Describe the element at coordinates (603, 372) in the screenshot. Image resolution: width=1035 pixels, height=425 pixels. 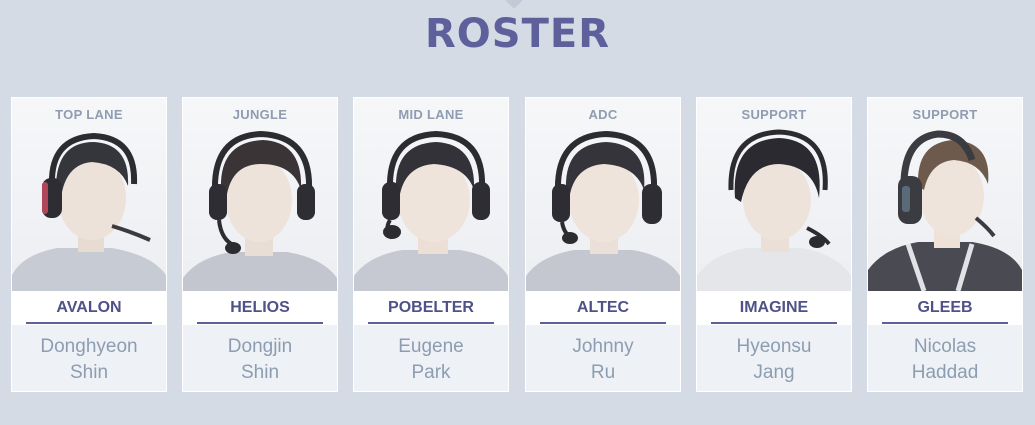
I see `player-last-name: Ru` at that location.